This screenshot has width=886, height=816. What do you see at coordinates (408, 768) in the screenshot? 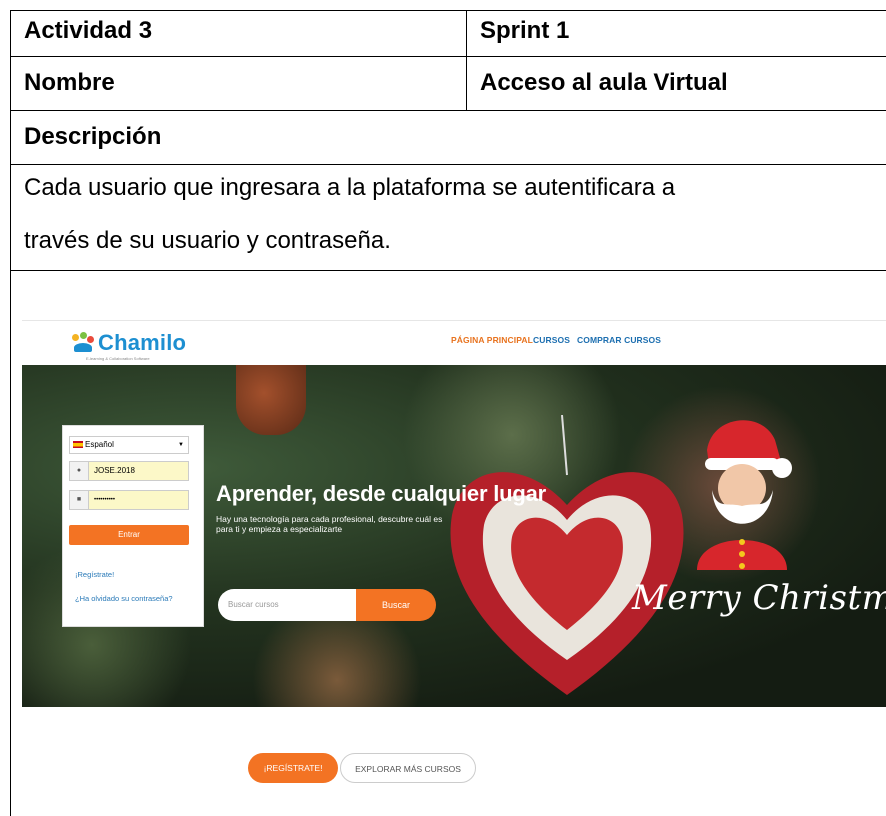
I see `explore-courses-button: EXPLORAR MÁS CURSOS` at bounding box center [408, 768].